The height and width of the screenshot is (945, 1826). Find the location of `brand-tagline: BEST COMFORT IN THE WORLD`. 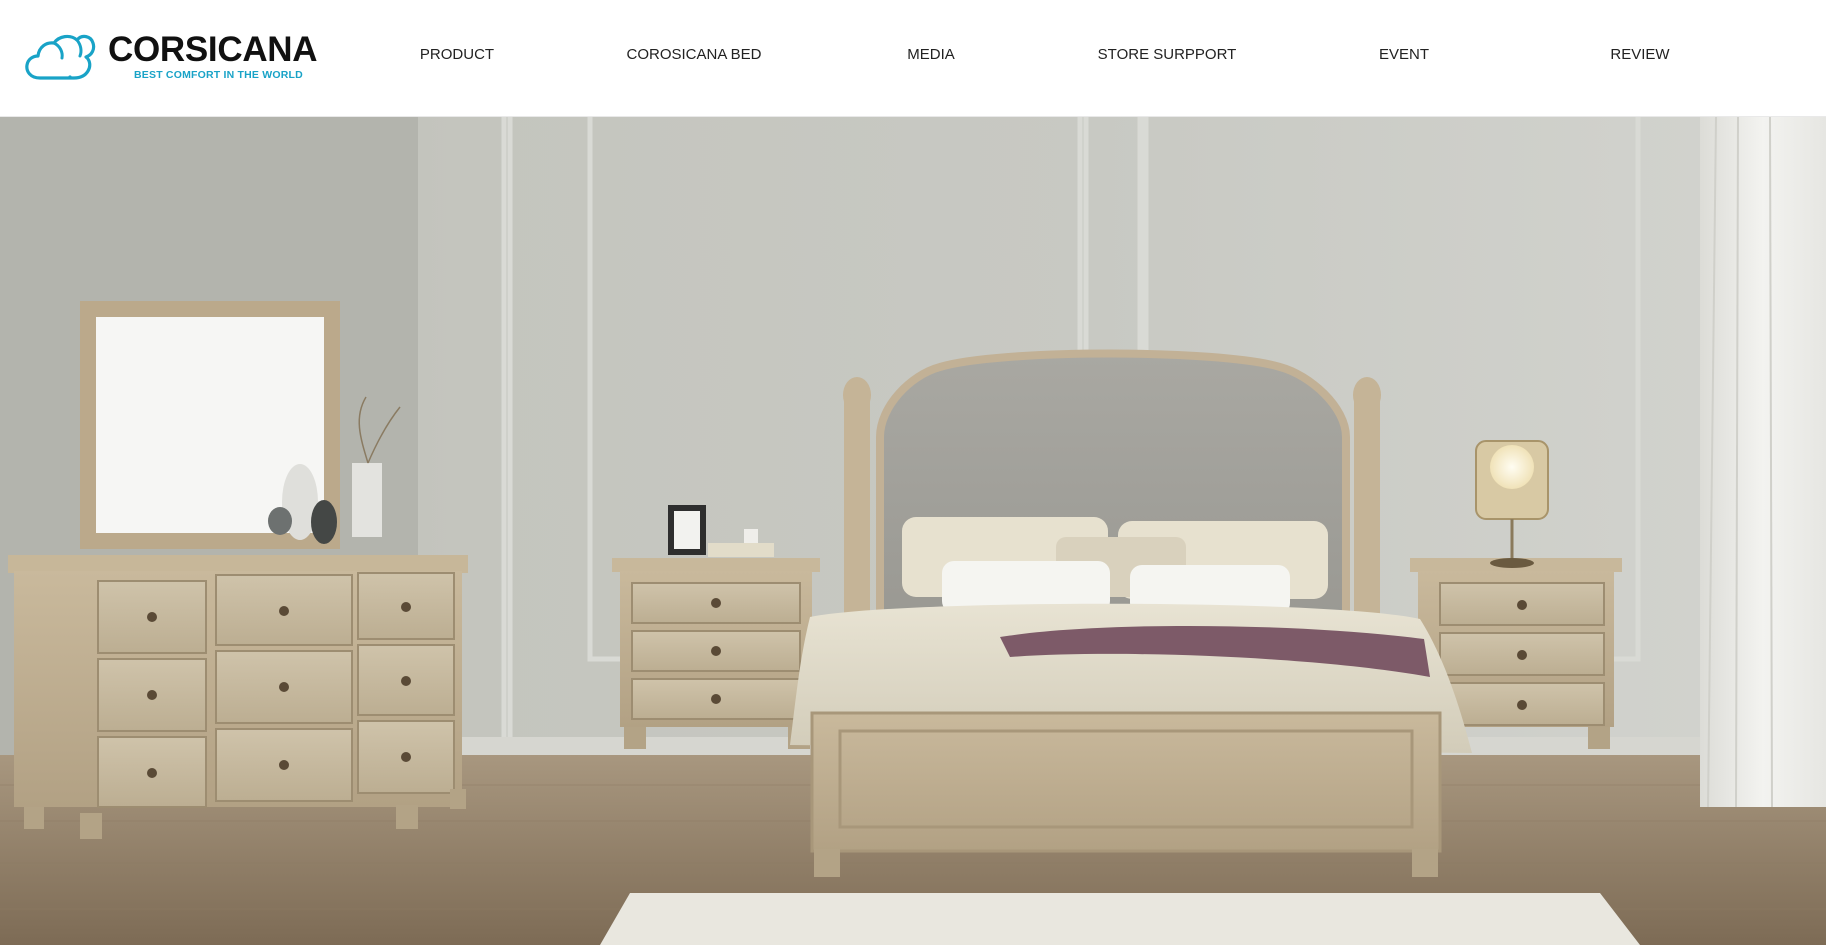

brand-tagline: BEST COMFORT IN THE WORLD is located at coordinates (218, 75).